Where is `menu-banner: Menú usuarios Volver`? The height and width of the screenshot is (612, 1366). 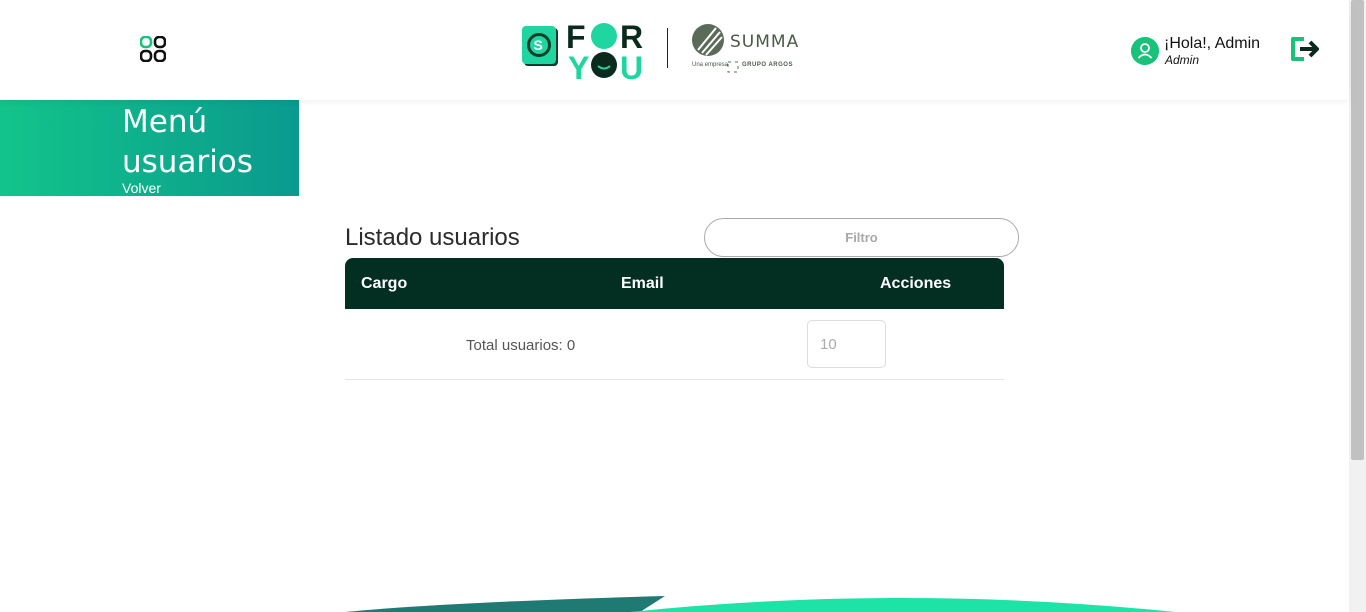 menu-banner: Menú usuarios Volver is located at coordinates (149, 148).